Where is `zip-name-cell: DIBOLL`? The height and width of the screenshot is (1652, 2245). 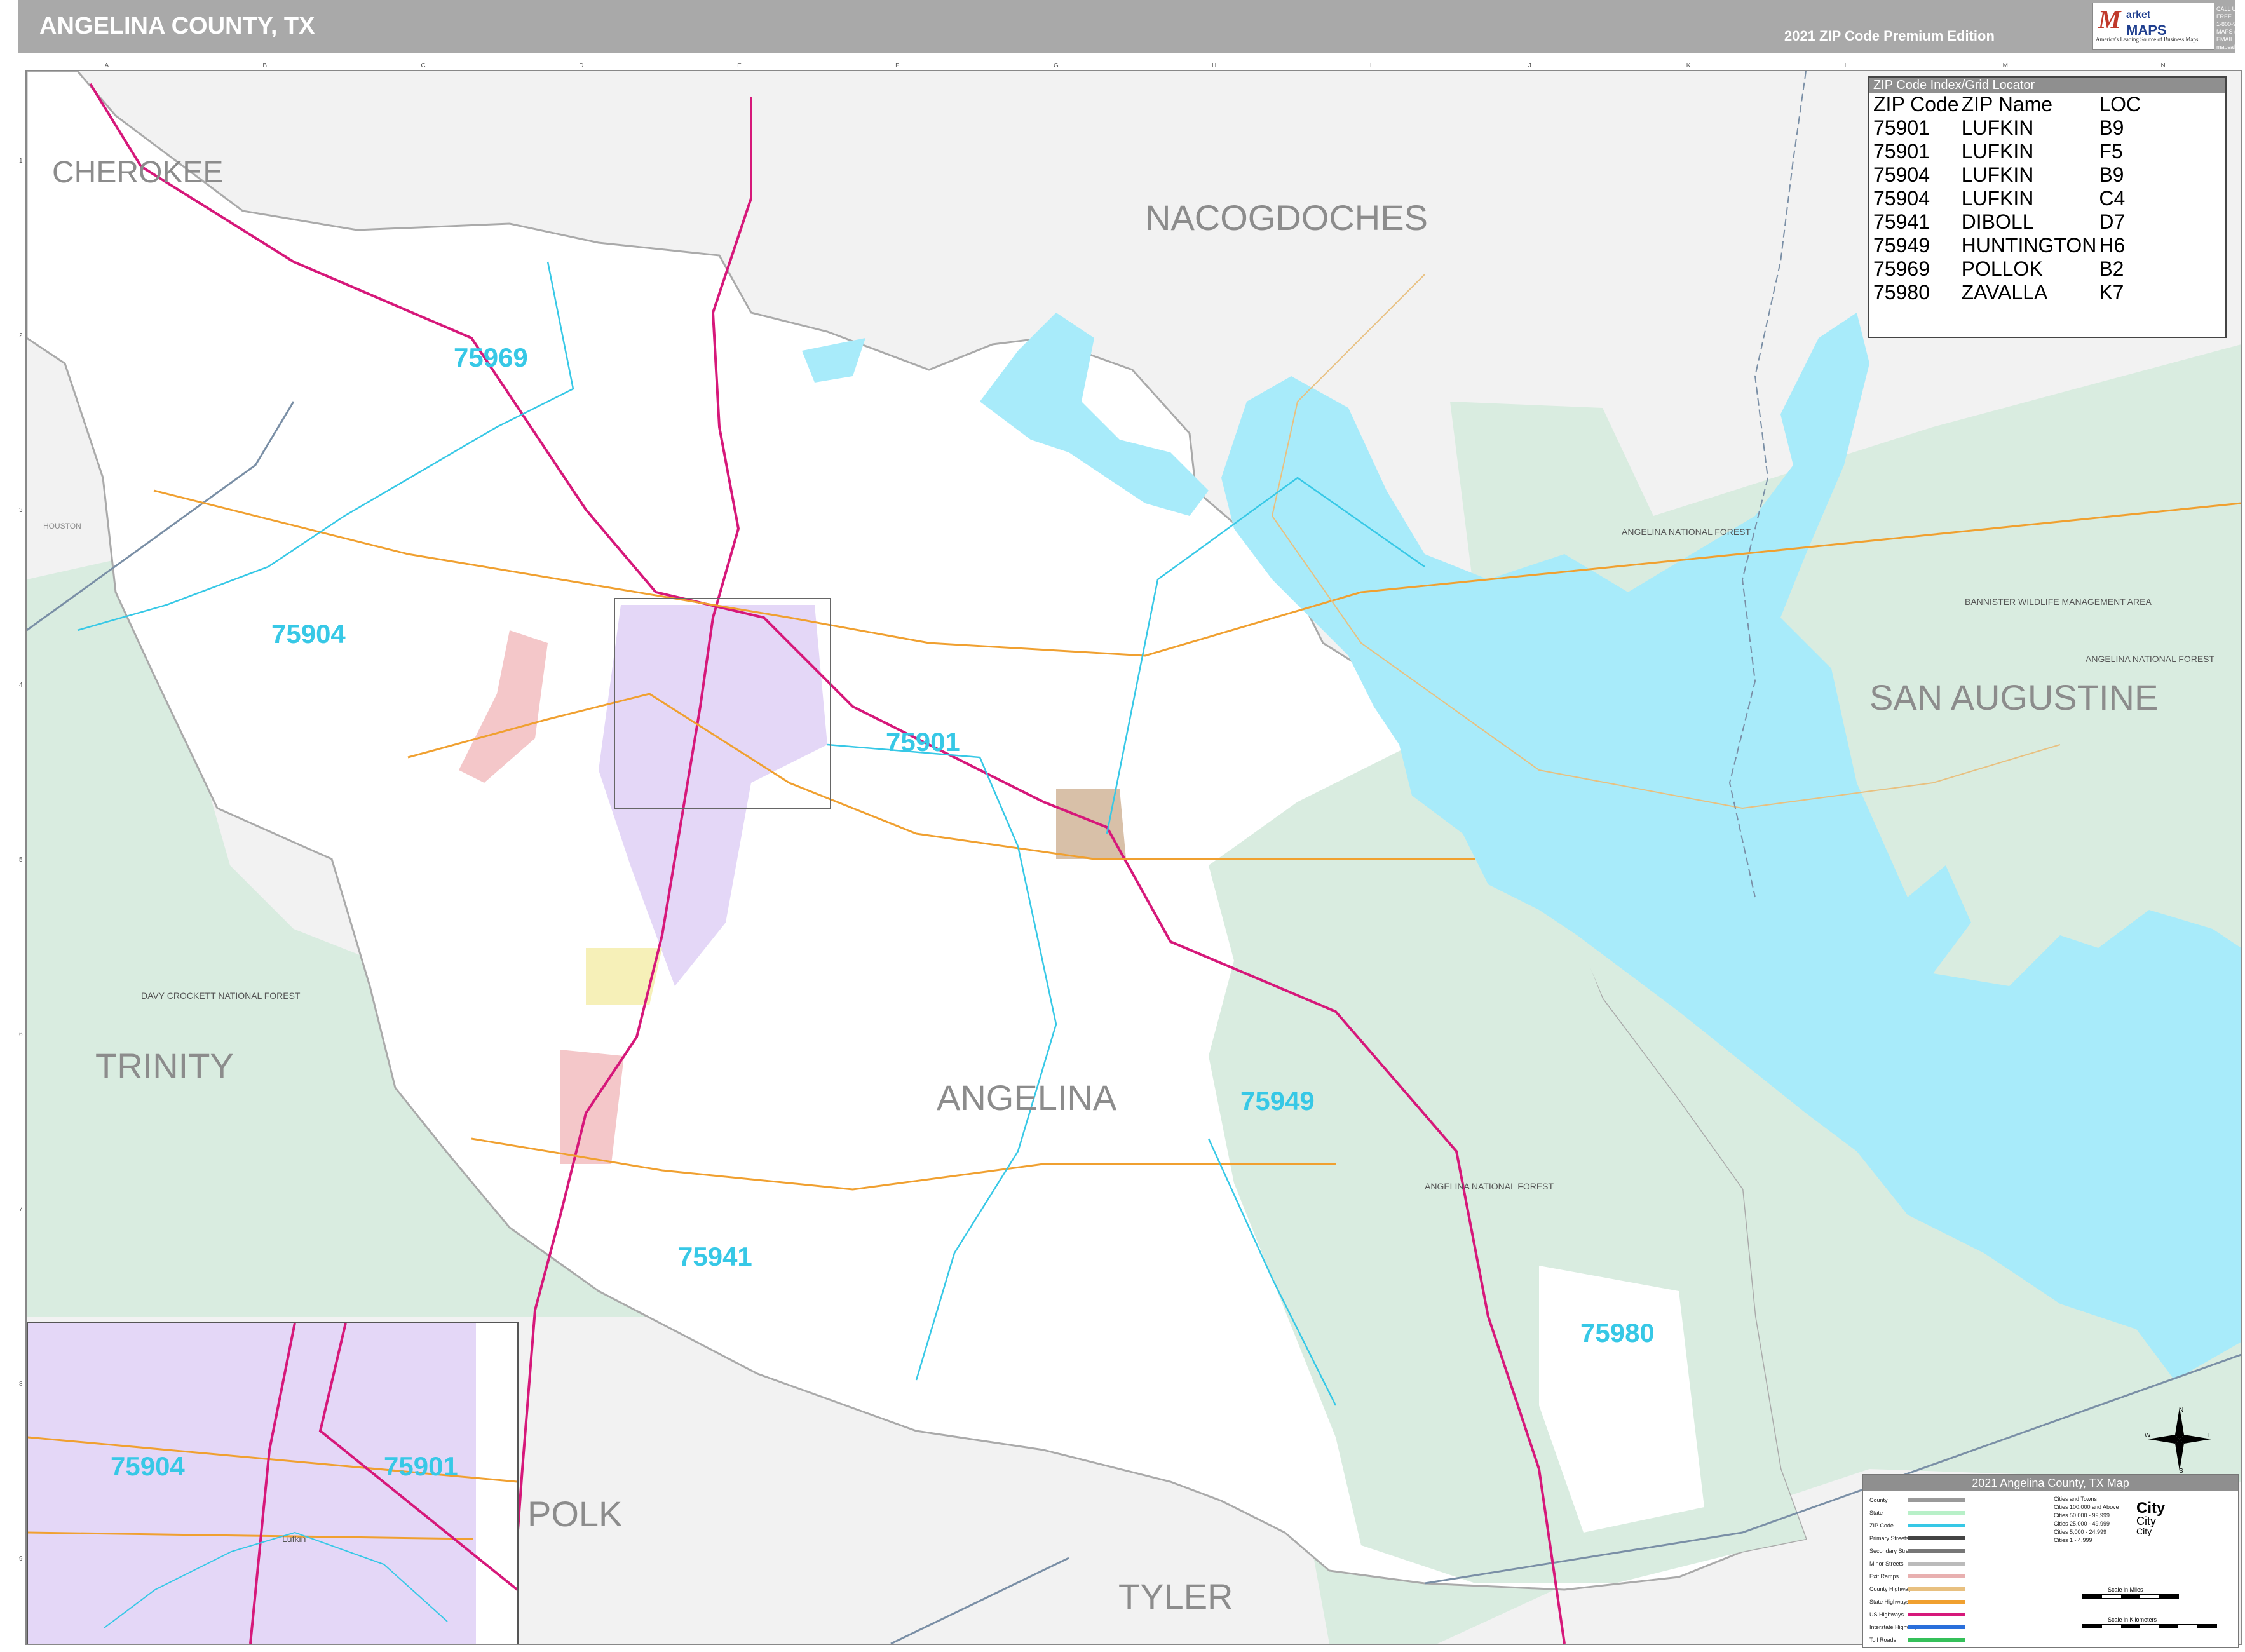 zip-name-cell: DIBOLL is located at coordinates (1997, 222).